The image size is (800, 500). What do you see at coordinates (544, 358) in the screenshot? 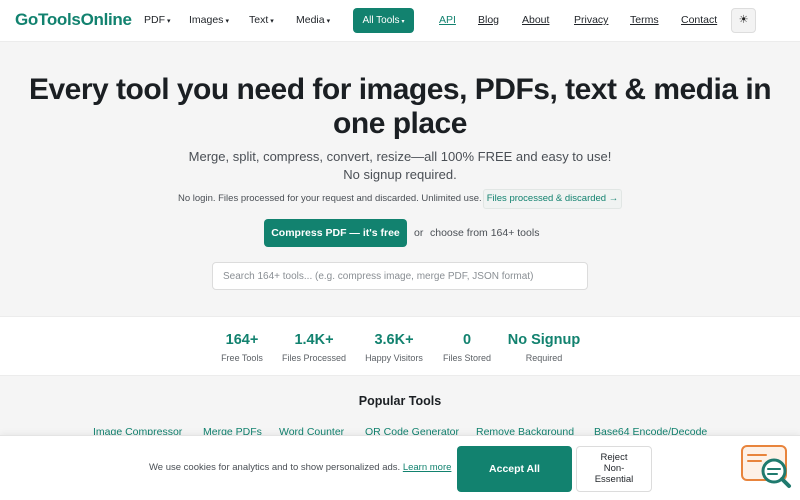
I see `stat-label: Required` at bounding box center [544, 358].